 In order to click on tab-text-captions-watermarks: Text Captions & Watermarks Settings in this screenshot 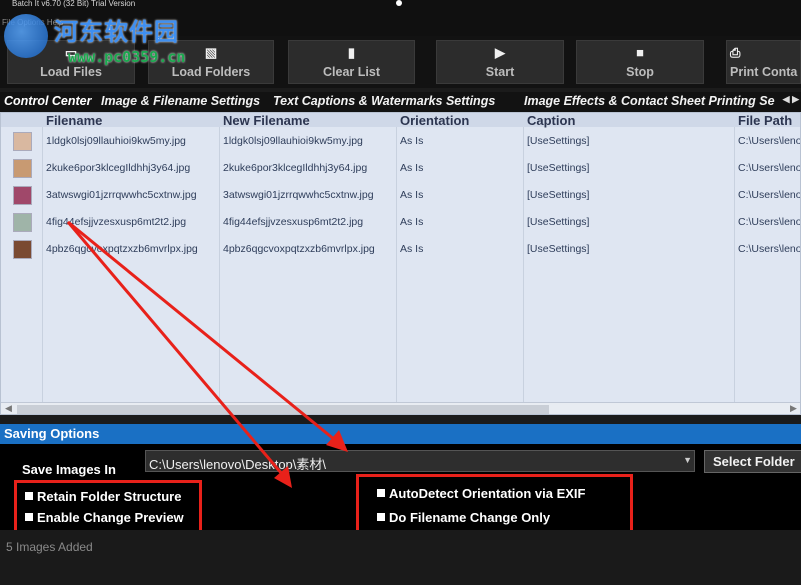, I will do `click(384, 101)`.